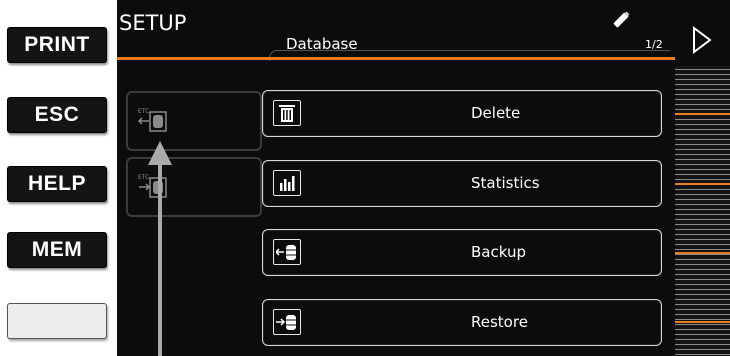  Describe the element at coordinates (702, 42) in the screenshot. I see `next-page-arrow-icon` at that location.